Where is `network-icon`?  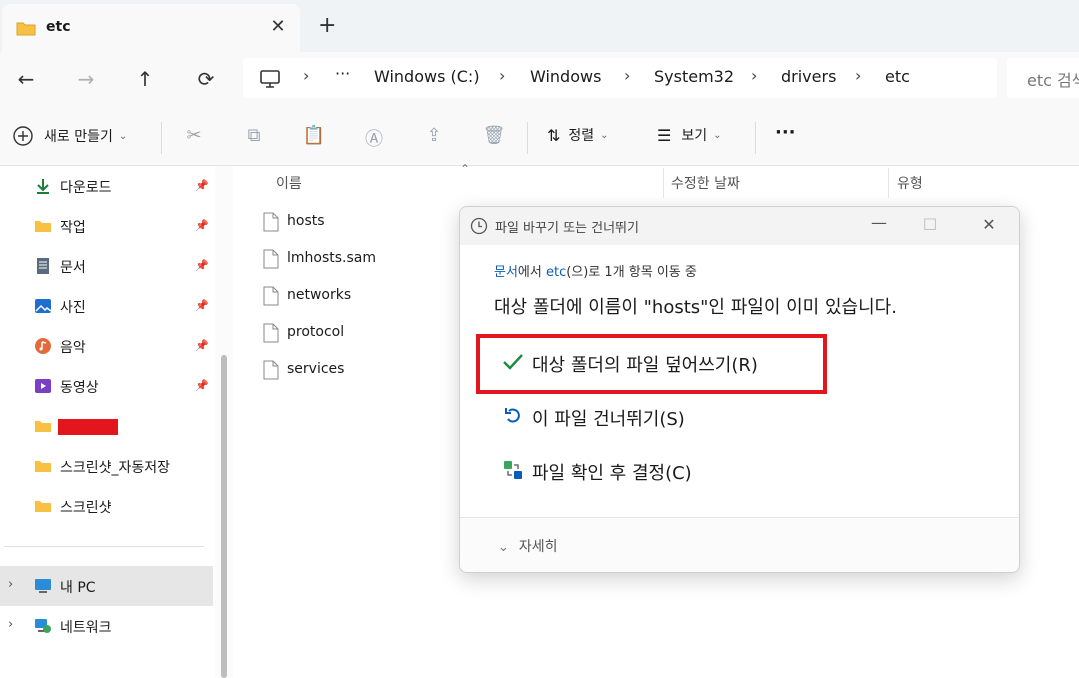 network-icon is located at coordinates (43, 626).